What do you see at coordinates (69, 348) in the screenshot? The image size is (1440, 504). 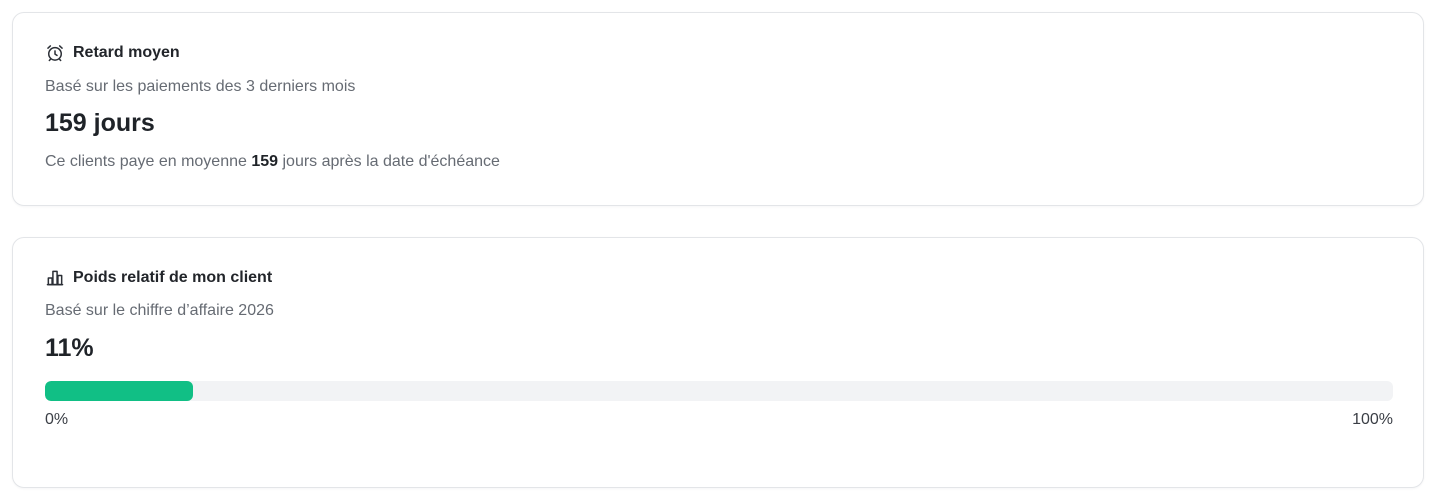 I see `relative-weight-value: 11%` at bounding box center [69, 348].